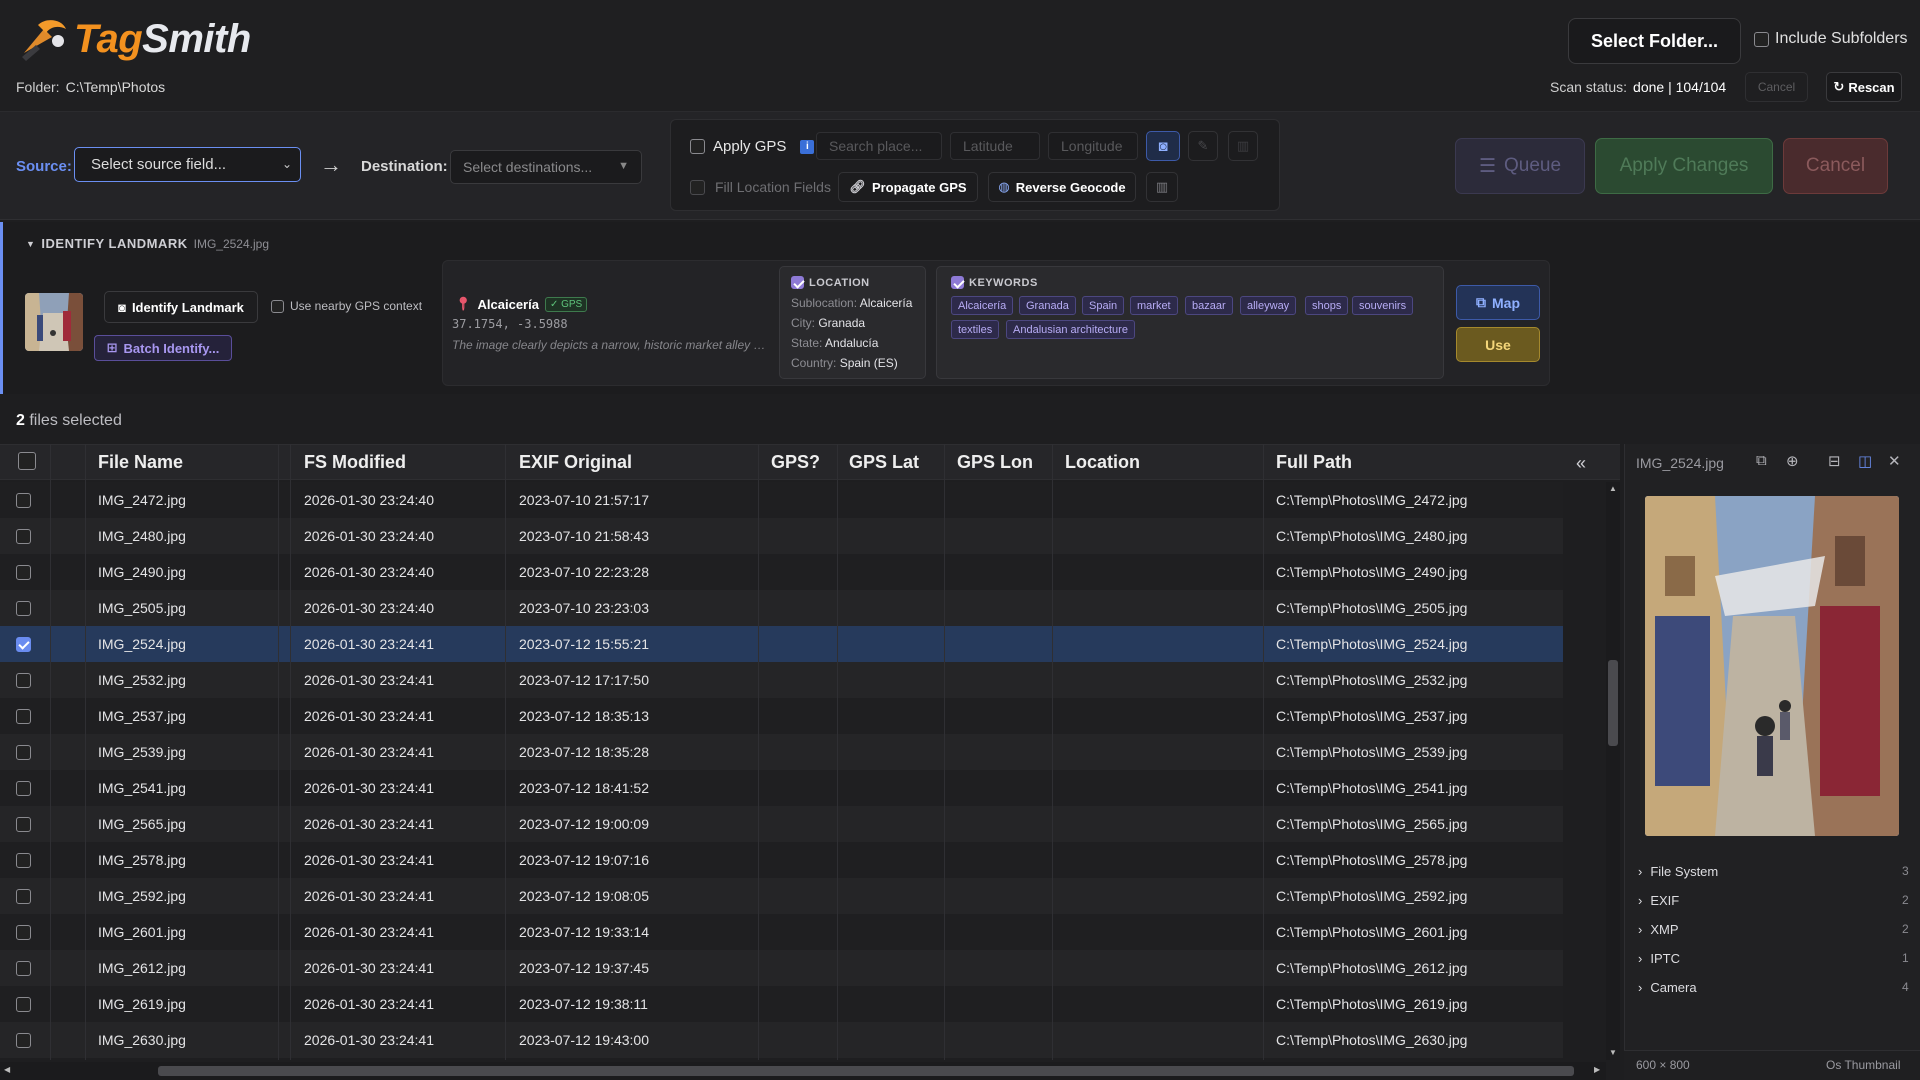  I want to click on scroll-down-icon: ▼, so click(1613, 1052).